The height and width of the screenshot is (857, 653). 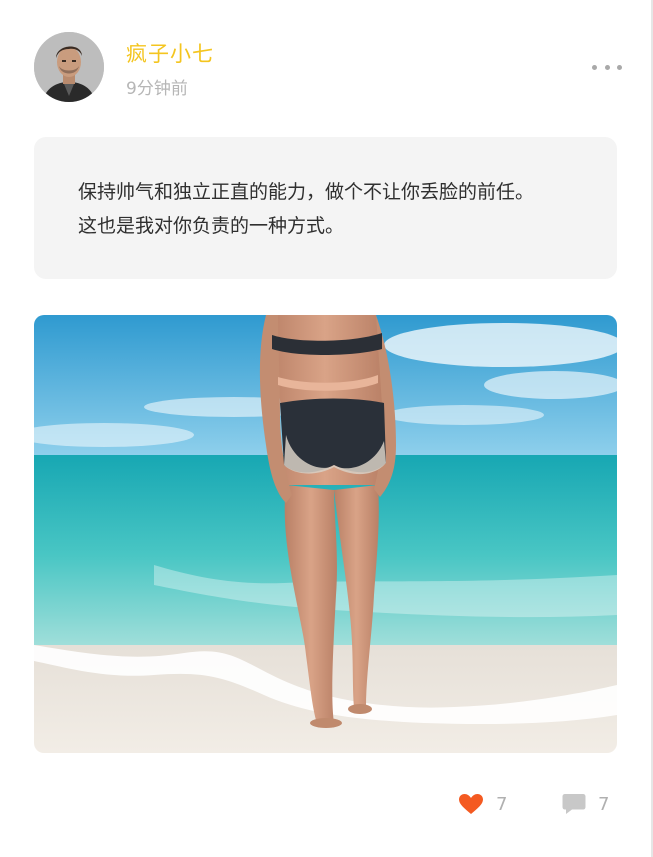 I want to click on post-text-card: 保持帅气和独立正直的能力，做个不让你丢脸的前任。 这也是我对你负责的一种方式。, so click(x=325, y=208).